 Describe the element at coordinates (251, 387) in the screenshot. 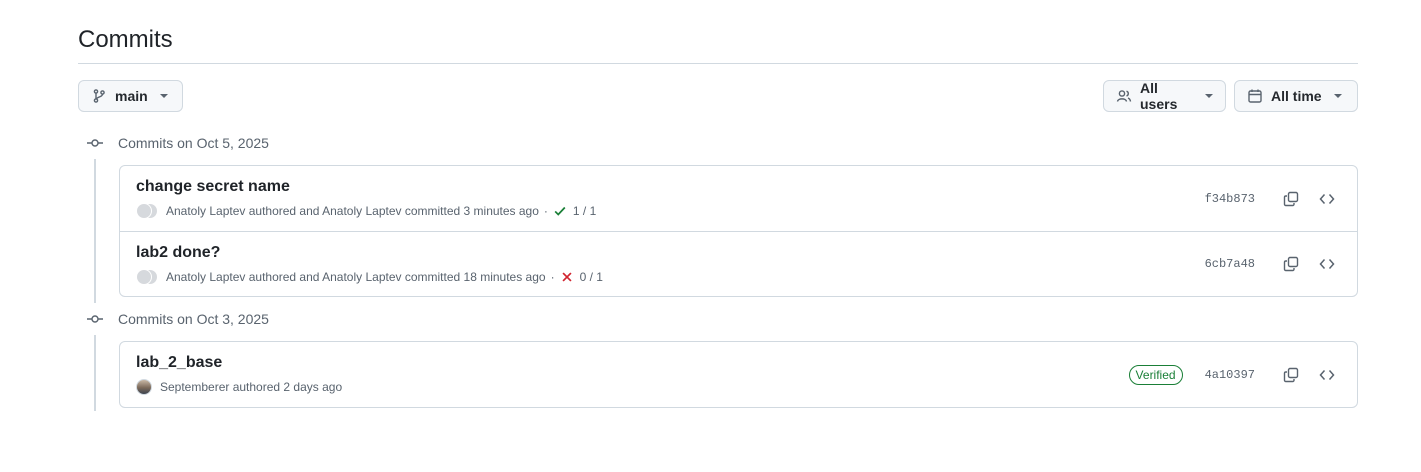

I see `commit-meta-text: Septemberer authored 2 days ago` at that location.